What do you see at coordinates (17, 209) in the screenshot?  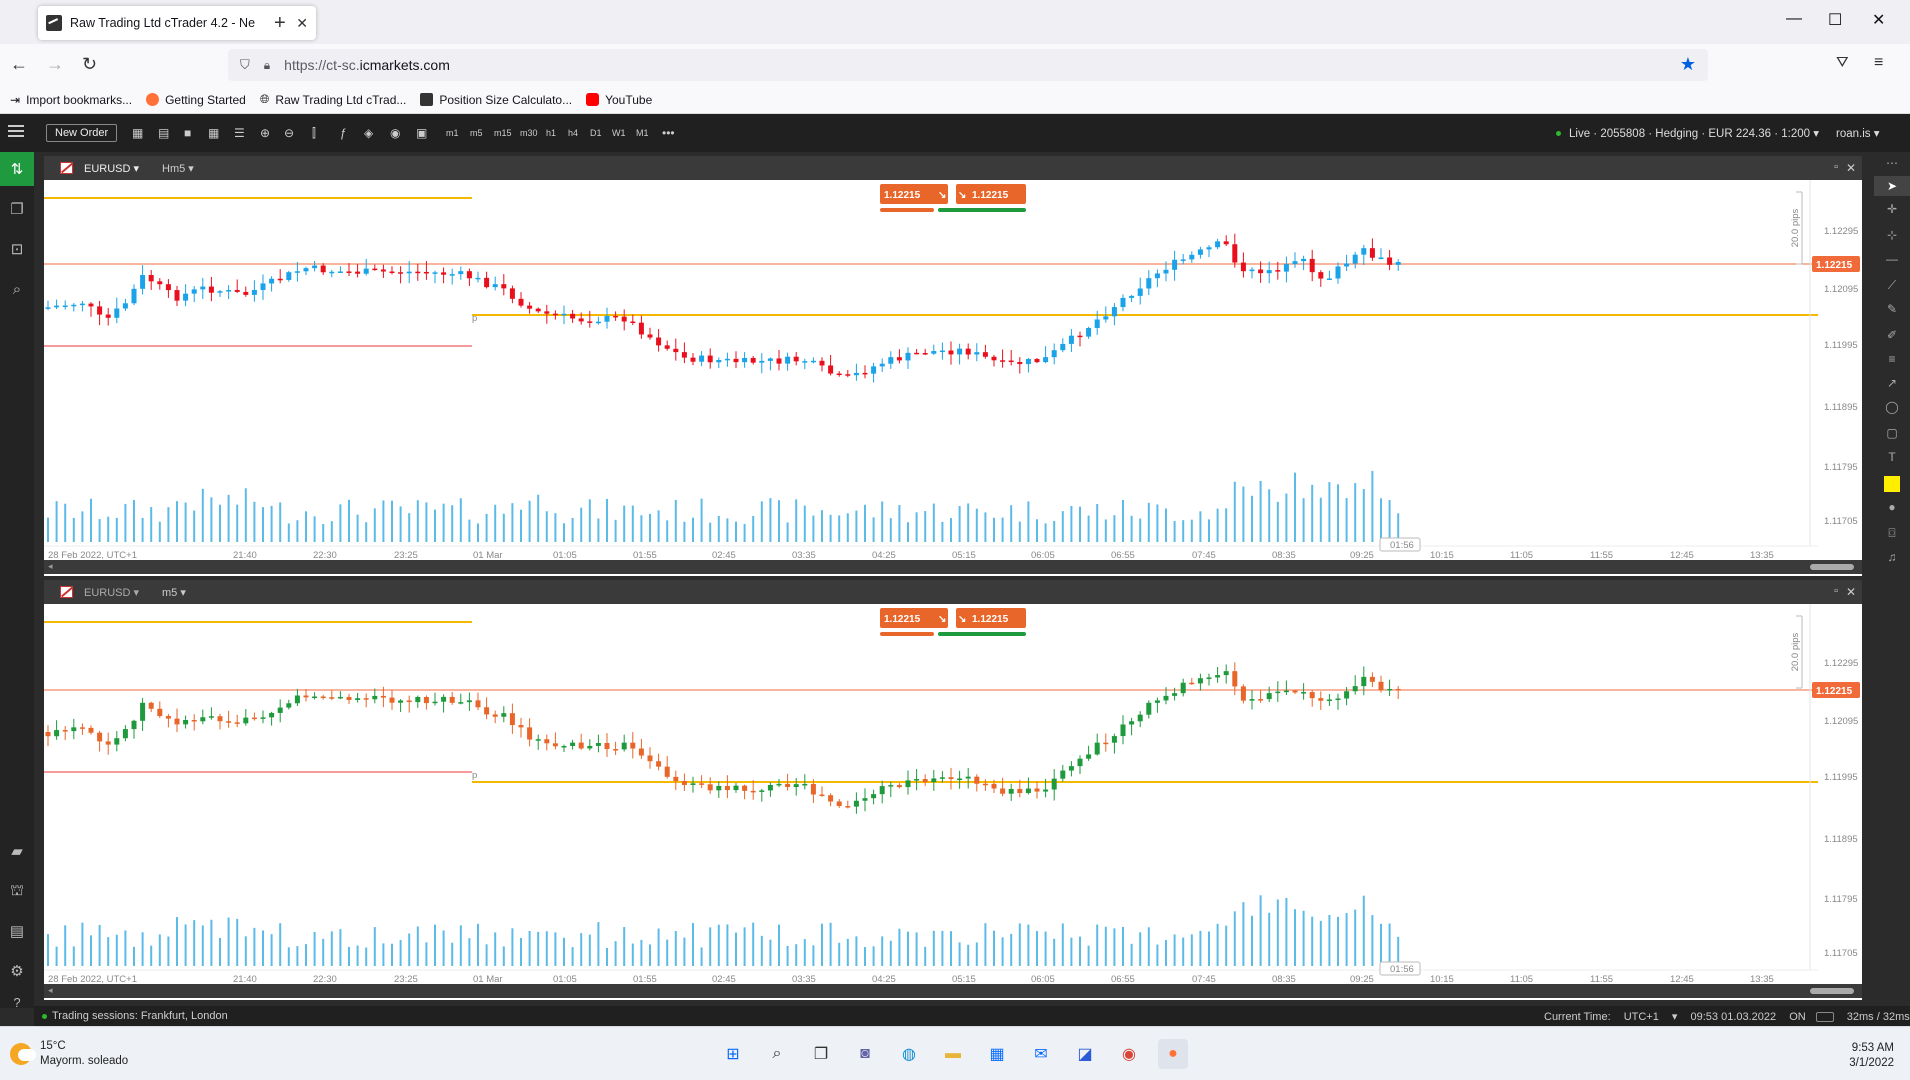 I see `copy-icon: ❐` at bounding box center [17, 209].